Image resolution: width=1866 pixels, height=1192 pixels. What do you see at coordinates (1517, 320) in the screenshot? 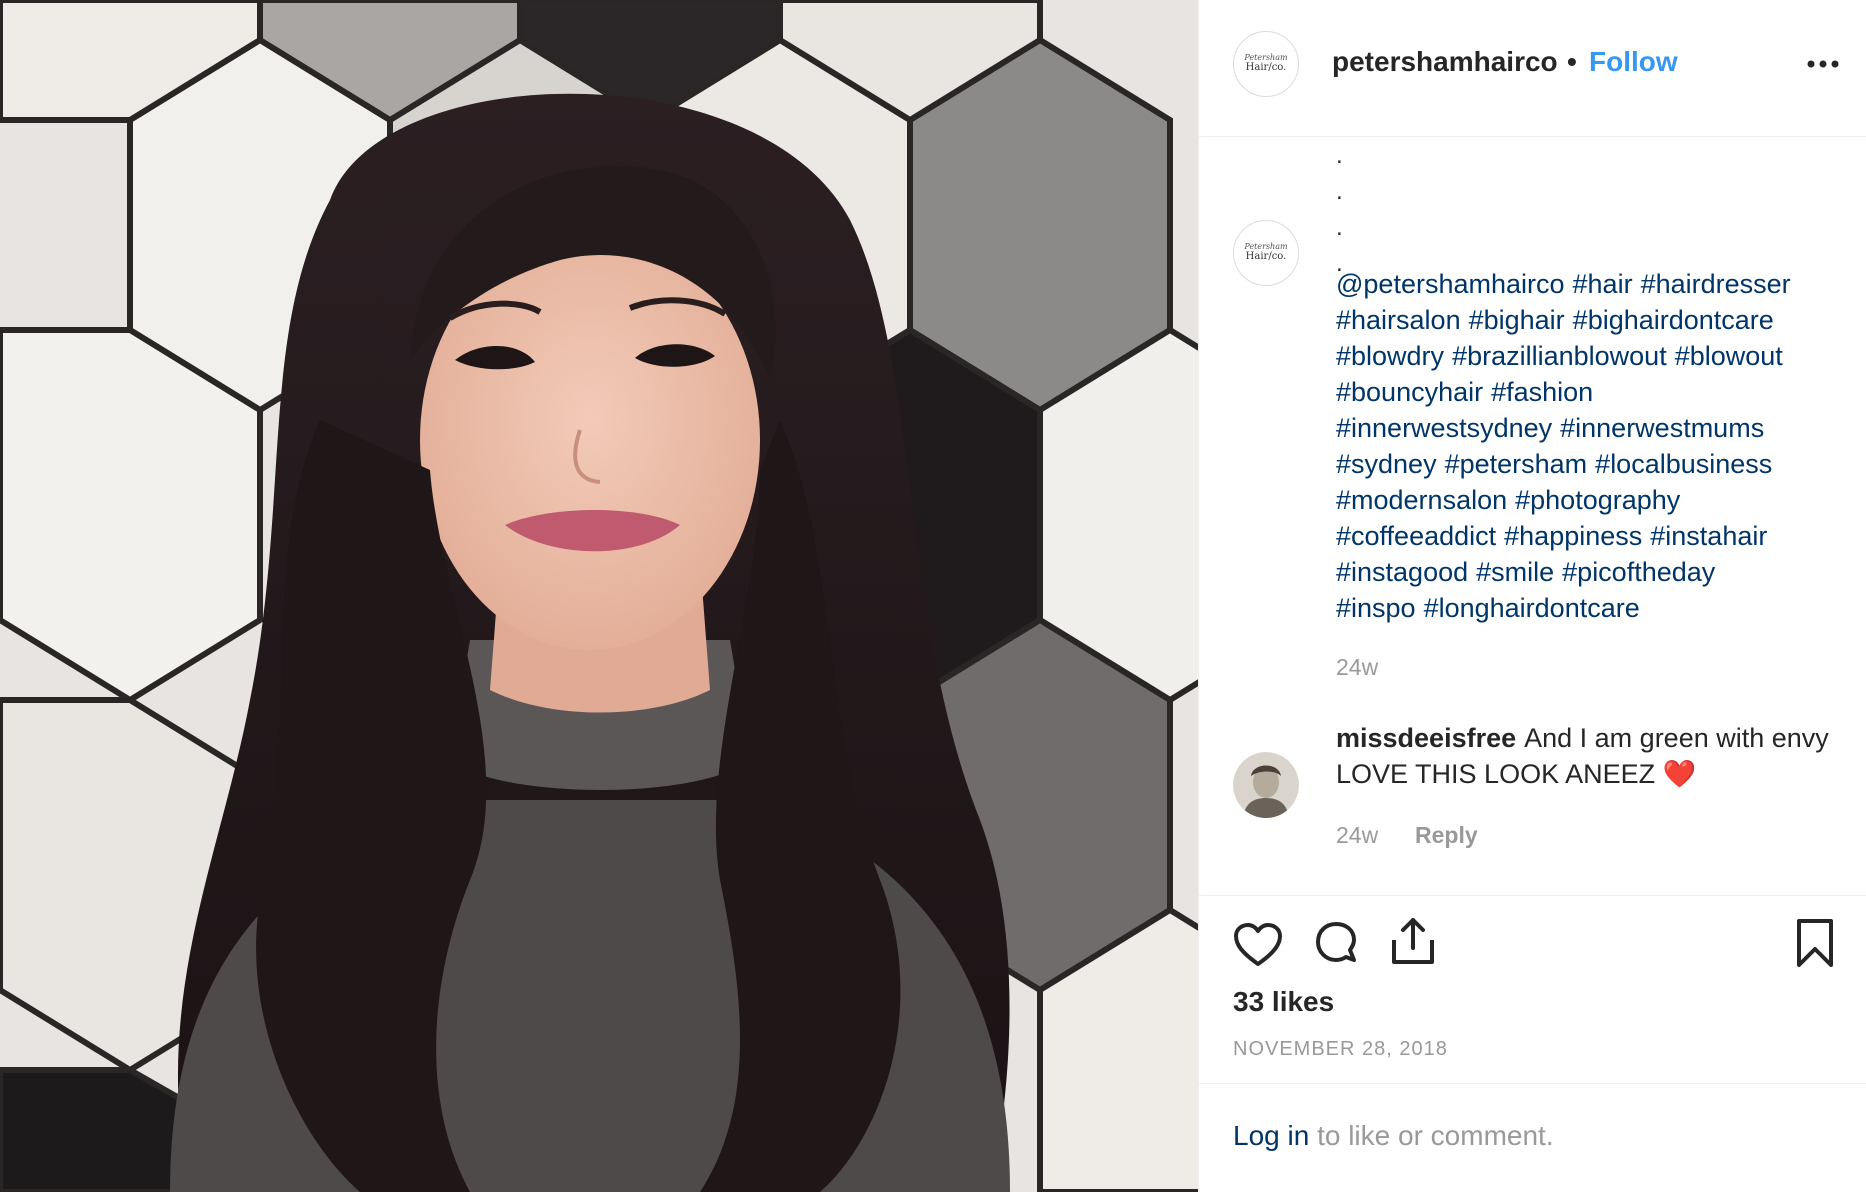
I see `hashtag-link: #bighair` at bounding box center [1517, 320].